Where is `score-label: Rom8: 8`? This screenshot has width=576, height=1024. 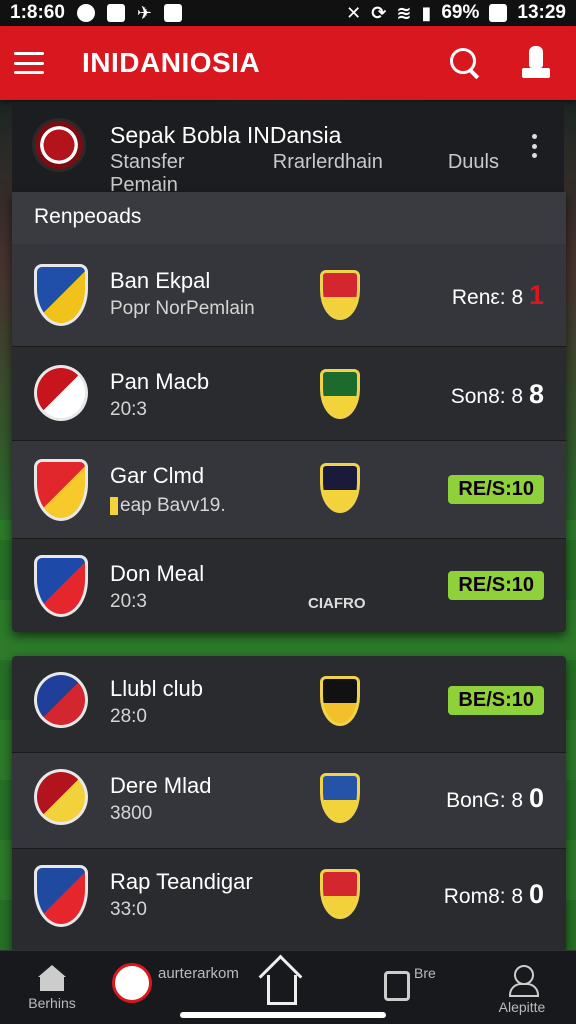 score-label: Rom8: 8 is located at coordinates (483, 896).